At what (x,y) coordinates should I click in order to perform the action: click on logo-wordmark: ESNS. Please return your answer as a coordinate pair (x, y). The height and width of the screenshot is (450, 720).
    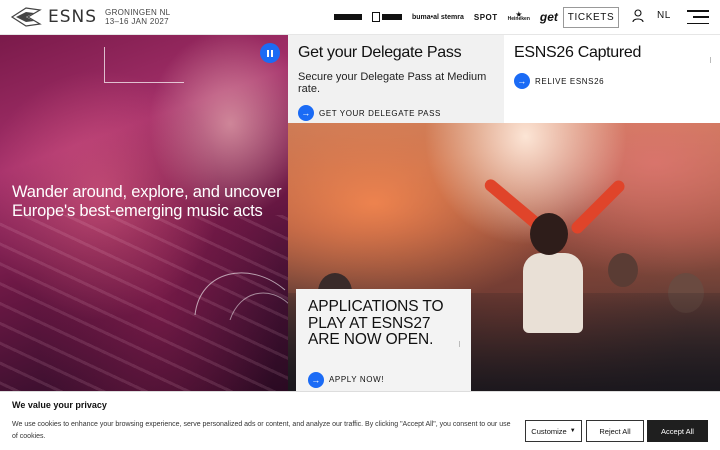
    Looking at the image, I should click on (73, 17).